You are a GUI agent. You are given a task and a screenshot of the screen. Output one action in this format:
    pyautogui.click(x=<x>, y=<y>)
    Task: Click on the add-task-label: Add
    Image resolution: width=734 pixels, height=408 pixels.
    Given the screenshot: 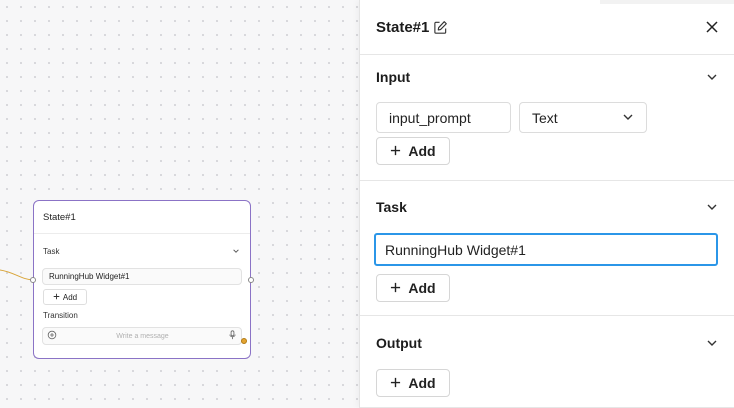 What is the action you would take?
    pyautogui.click(x=422, y=288)
    